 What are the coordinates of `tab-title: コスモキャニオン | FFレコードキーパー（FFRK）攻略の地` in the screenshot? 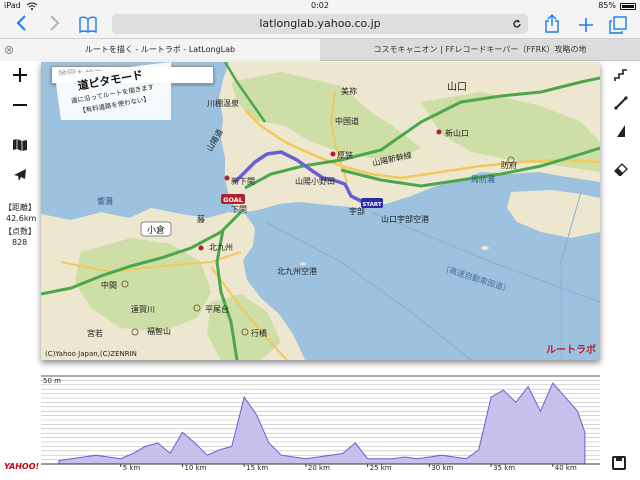 It's located at (480, 49).